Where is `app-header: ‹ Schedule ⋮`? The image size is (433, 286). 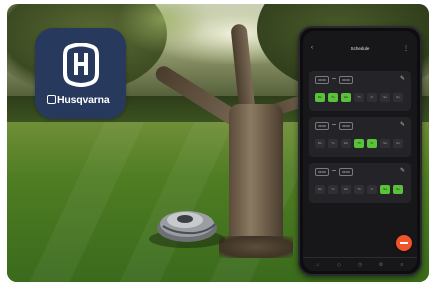 app-header: ‹ Schedule ⋮ is located at coordinates (360, 50).